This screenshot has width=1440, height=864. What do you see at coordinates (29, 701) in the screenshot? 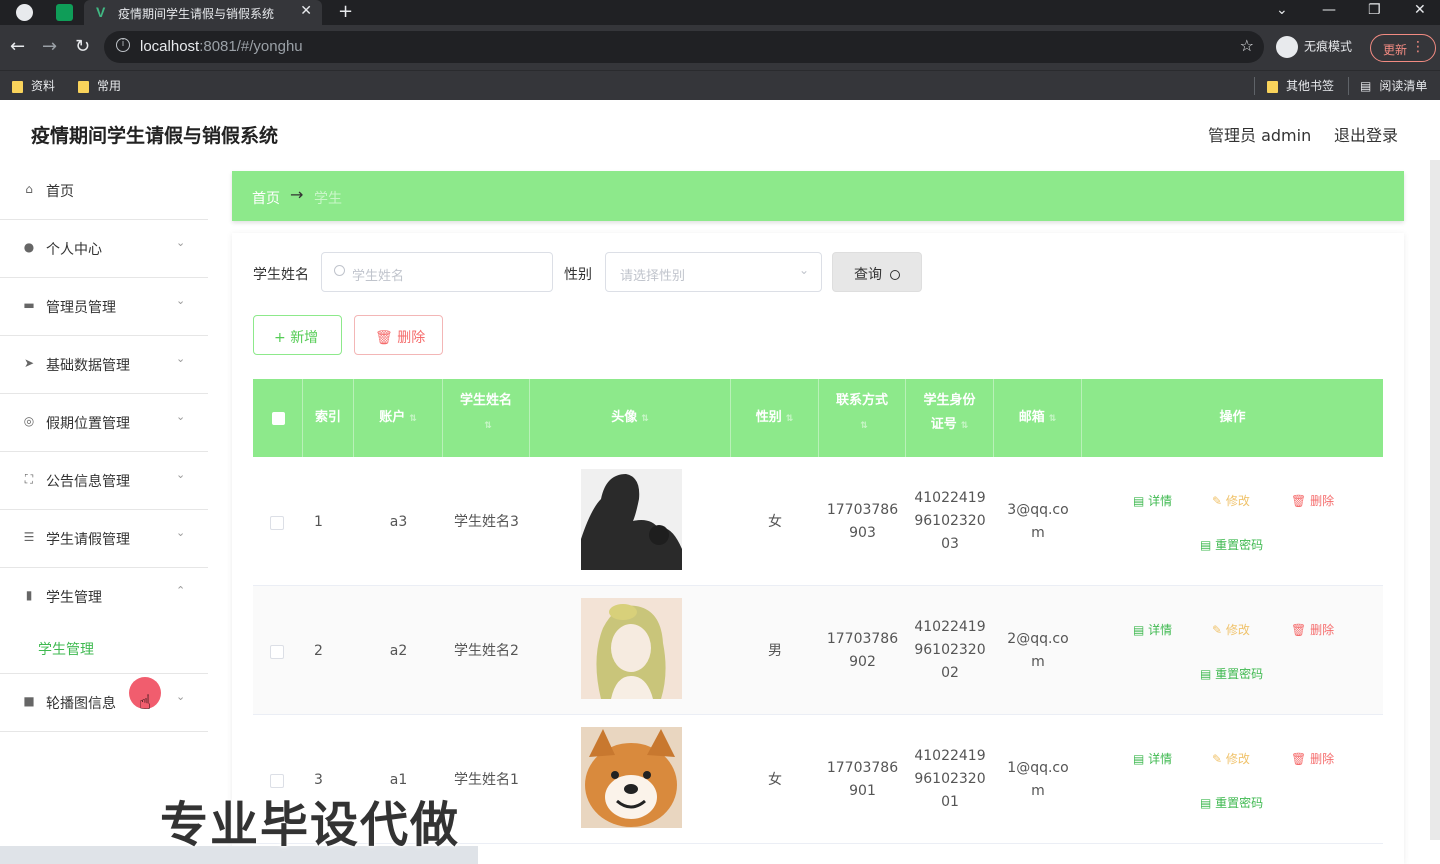
I see `video-icon: ■` at bounding box center [29, 701].